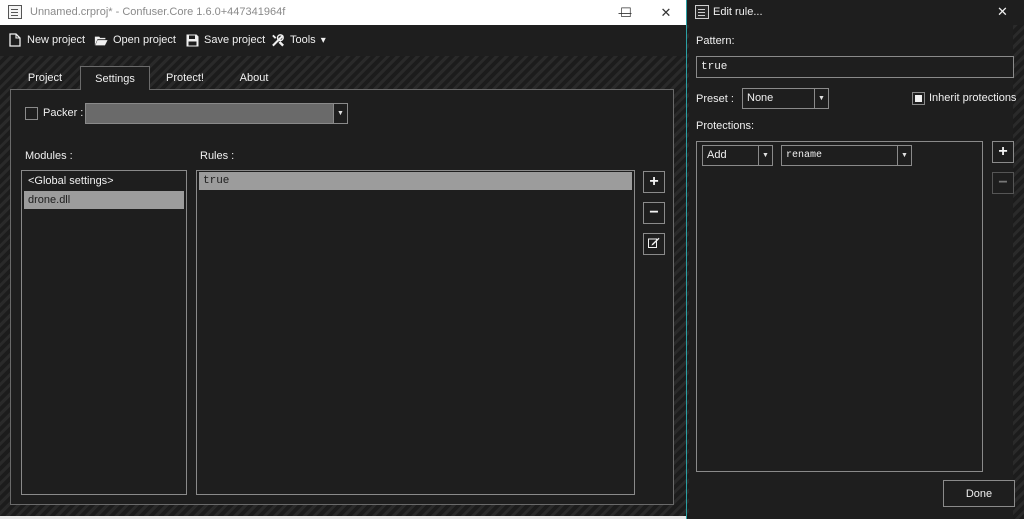 Image resolution: width=1024 pixels, height=519 pixels. What do you see at coordinates (654, 182) in the screenshot?
I see `add-rule-button: +` at bounding box center [654, 182].